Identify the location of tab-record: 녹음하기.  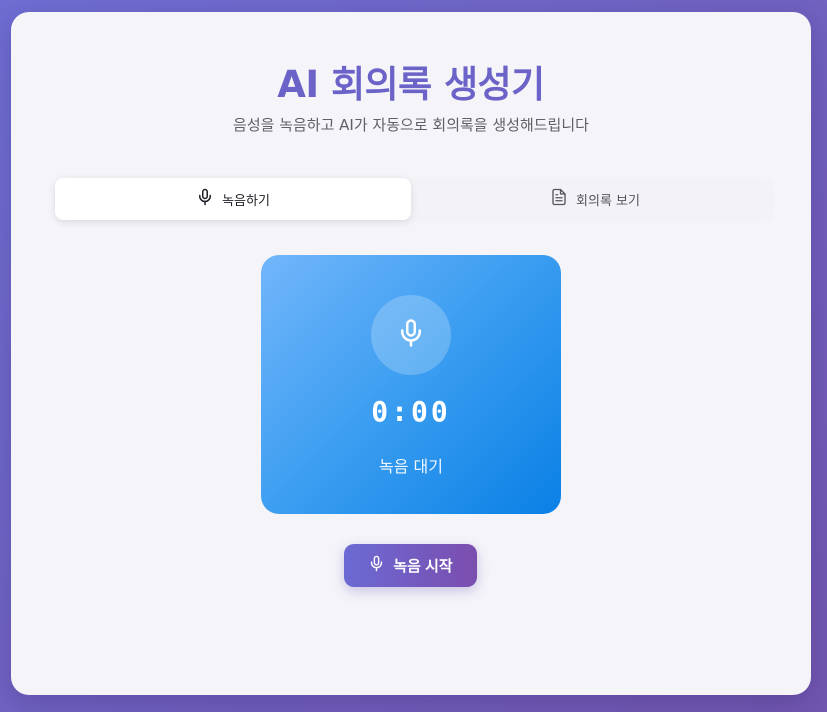
(233, 199).